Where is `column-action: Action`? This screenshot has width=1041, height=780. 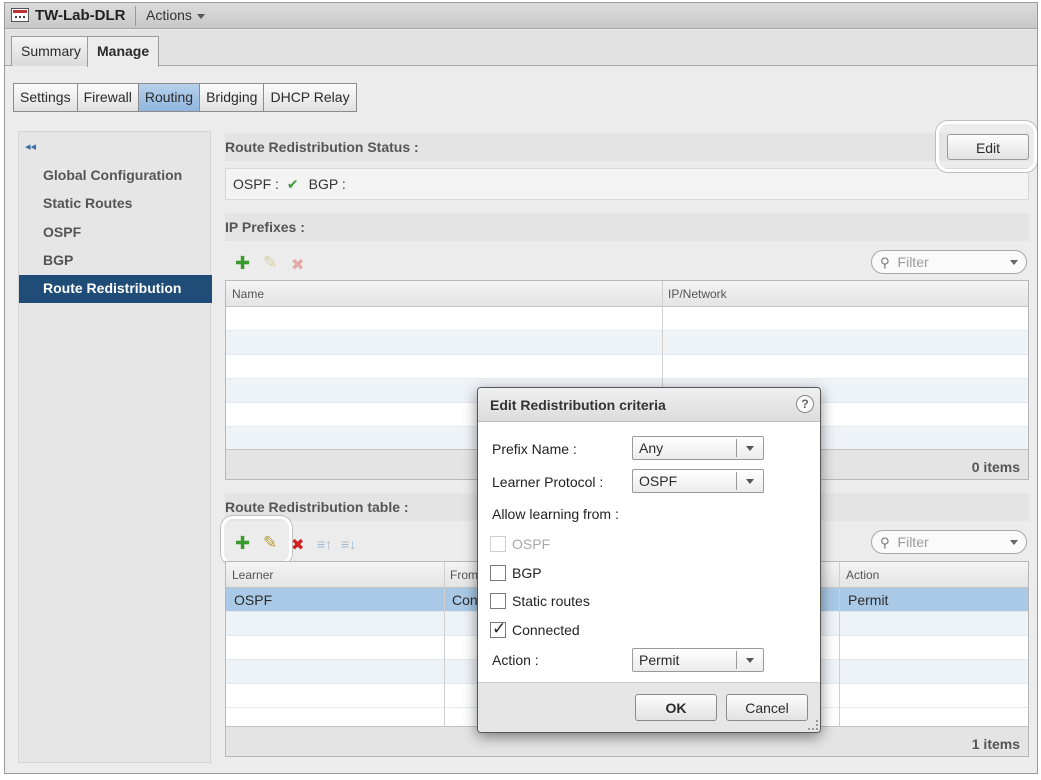 column-action: Action is located at coordinates (862, 575).